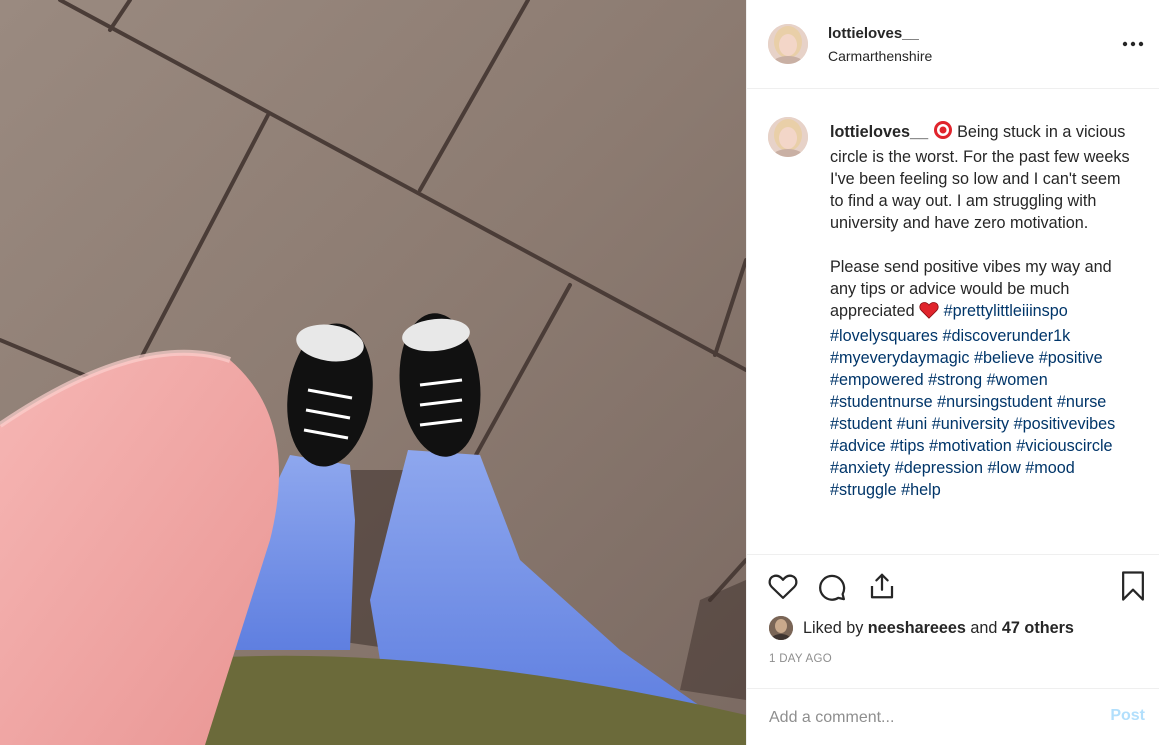 Image resolution: width=1159 pixels, height=745 pixels. What do you see at coordinates (1004, 468) in the screenshot?
I see `hashtag-link: #low` at bounding box center [1004, 468].